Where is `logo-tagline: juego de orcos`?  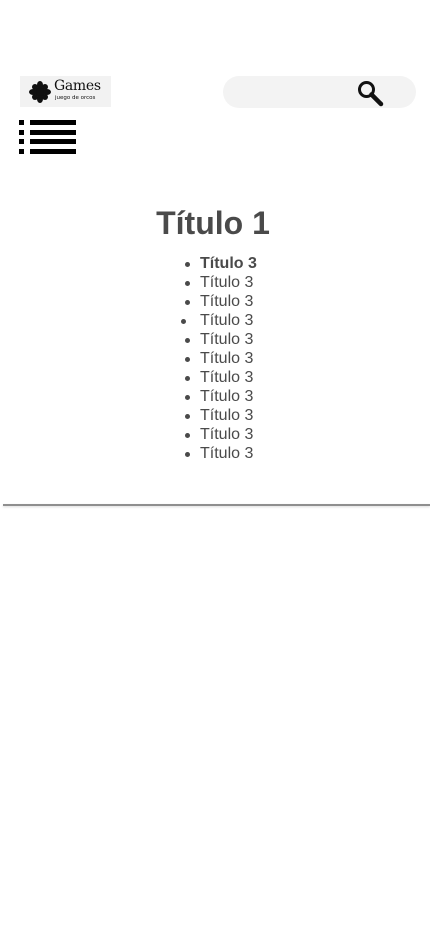
logo-tagline: juego de orcos is located at coordinates (75, 98).